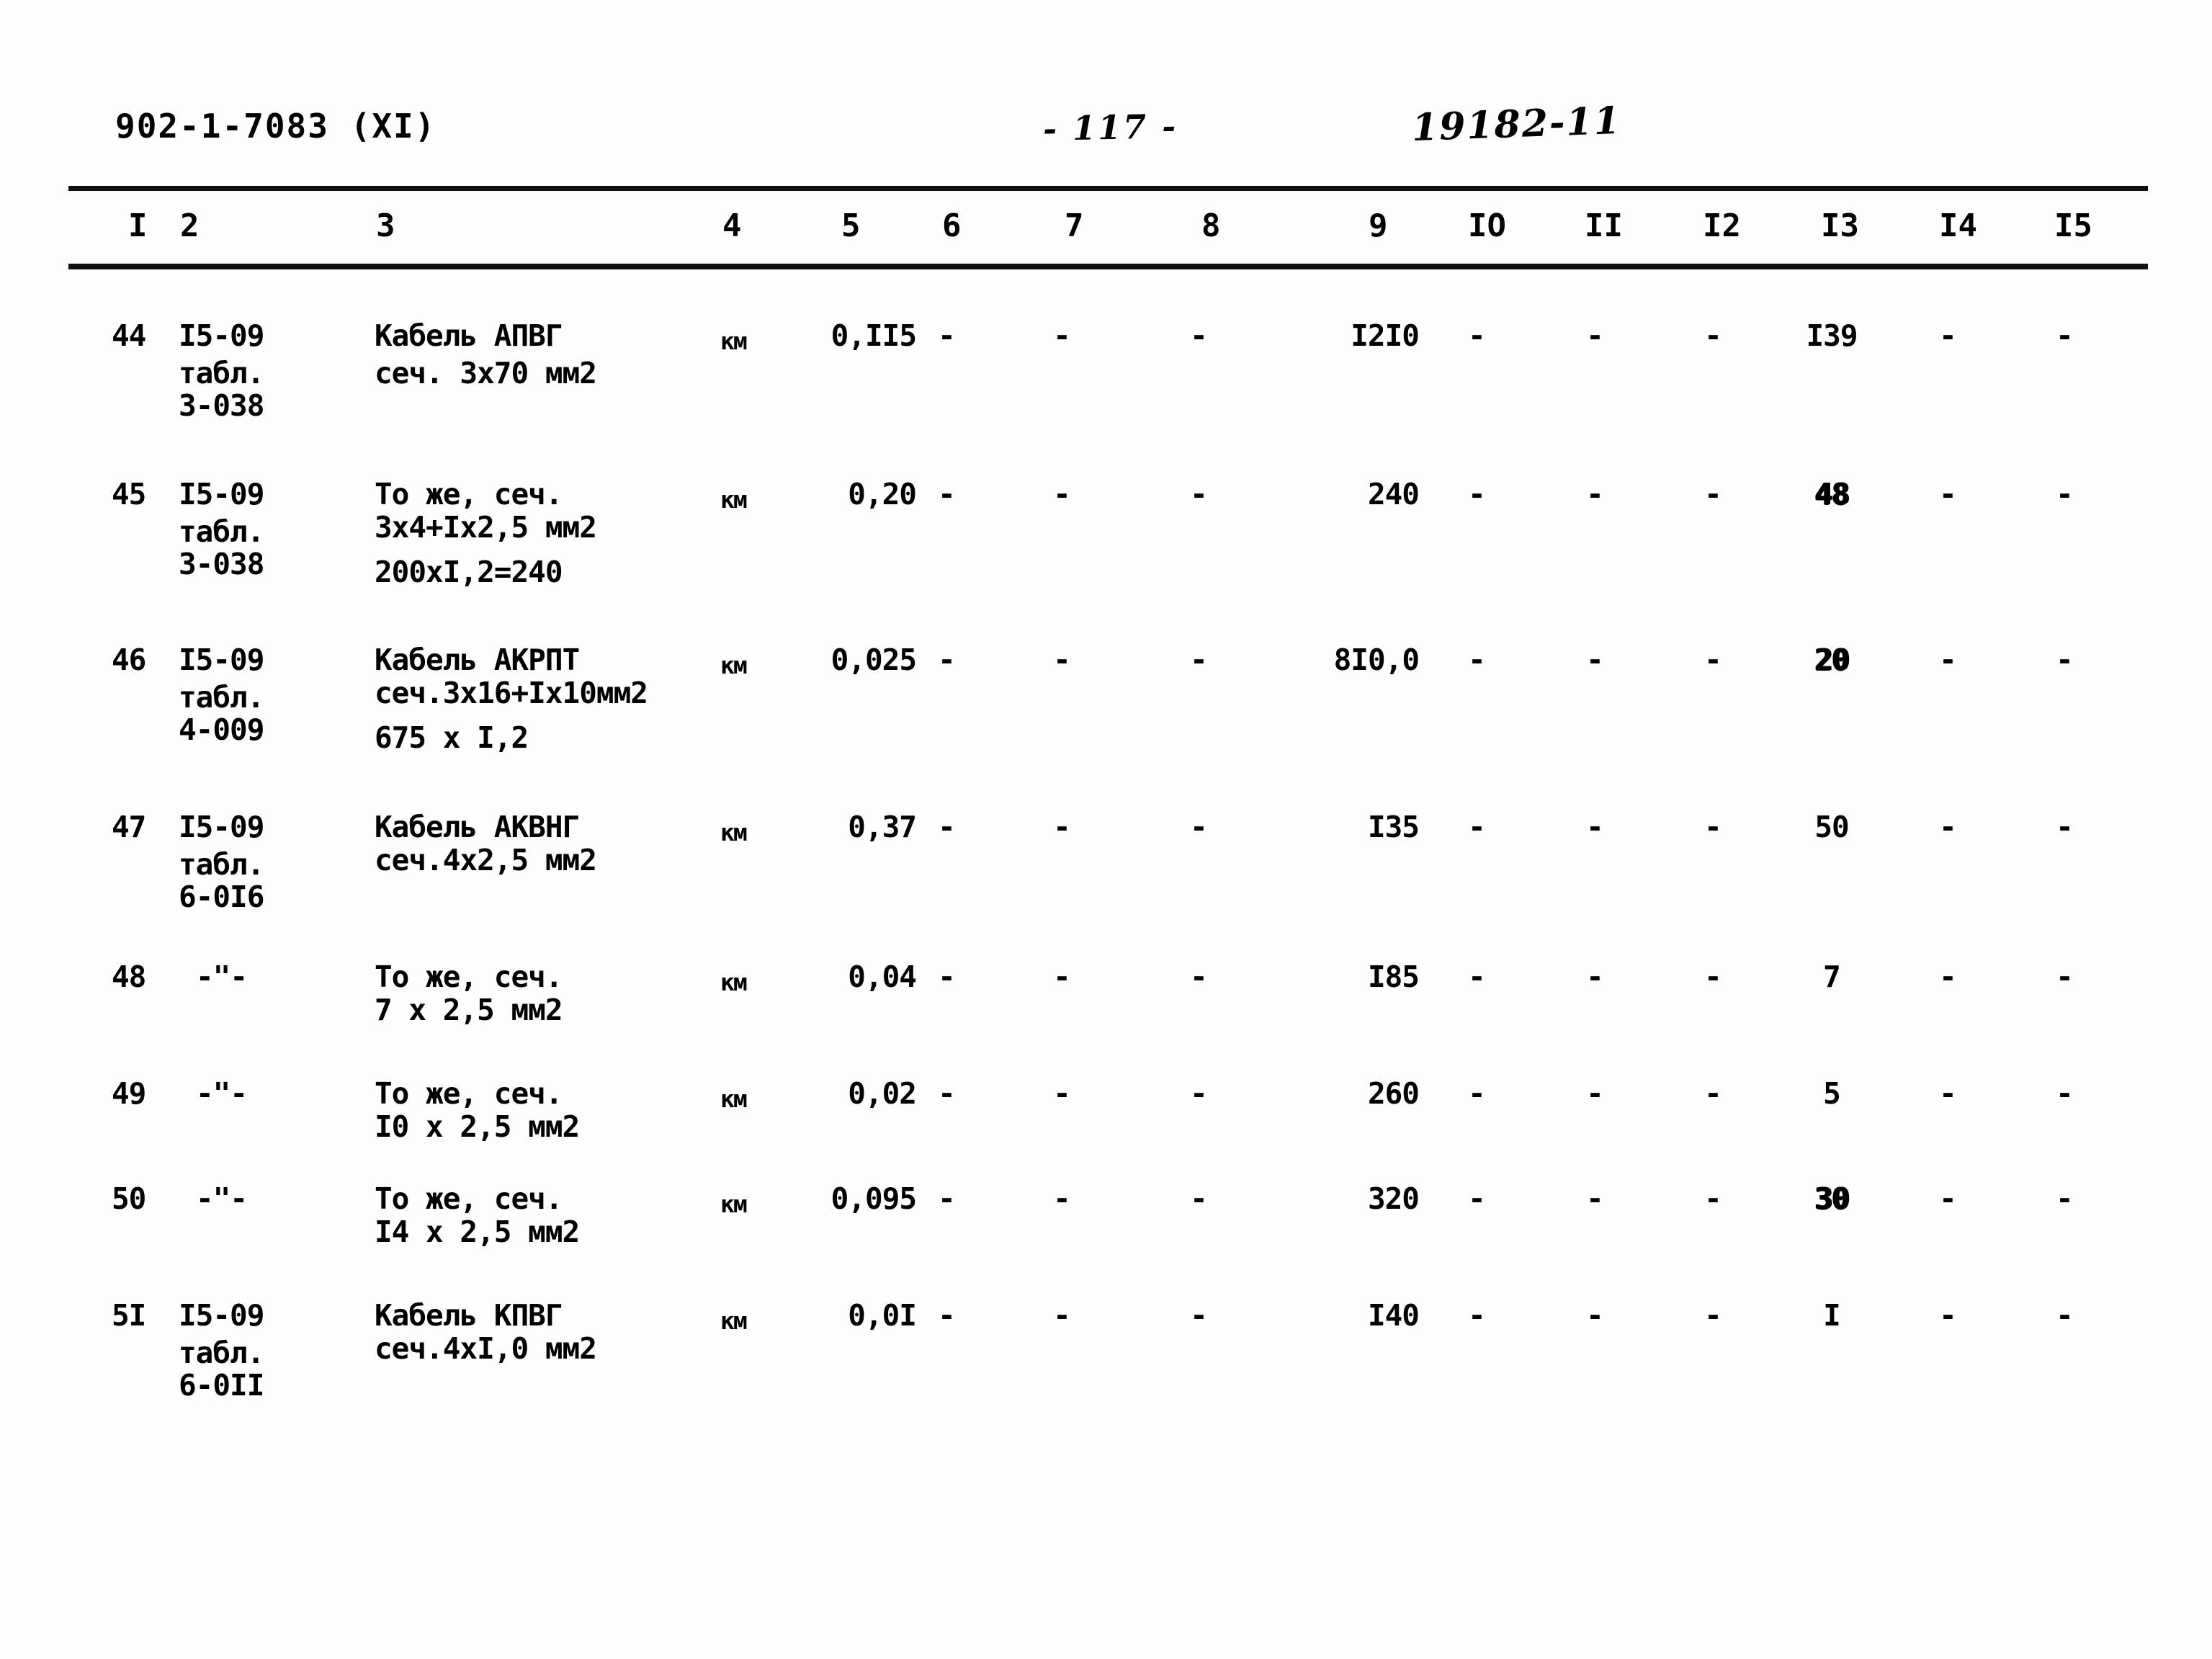 This screenshot has width=2212, height=1659. Describe the element at coordinates (1958, 225) in the screenshot. I see `column-header-14: I4` at that location.